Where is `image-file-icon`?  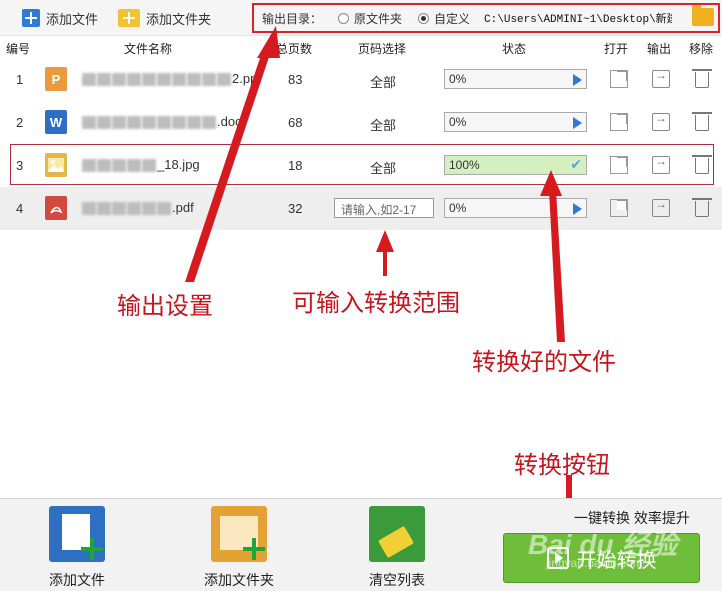 image-file-icon is located at coordinates (56, 165).